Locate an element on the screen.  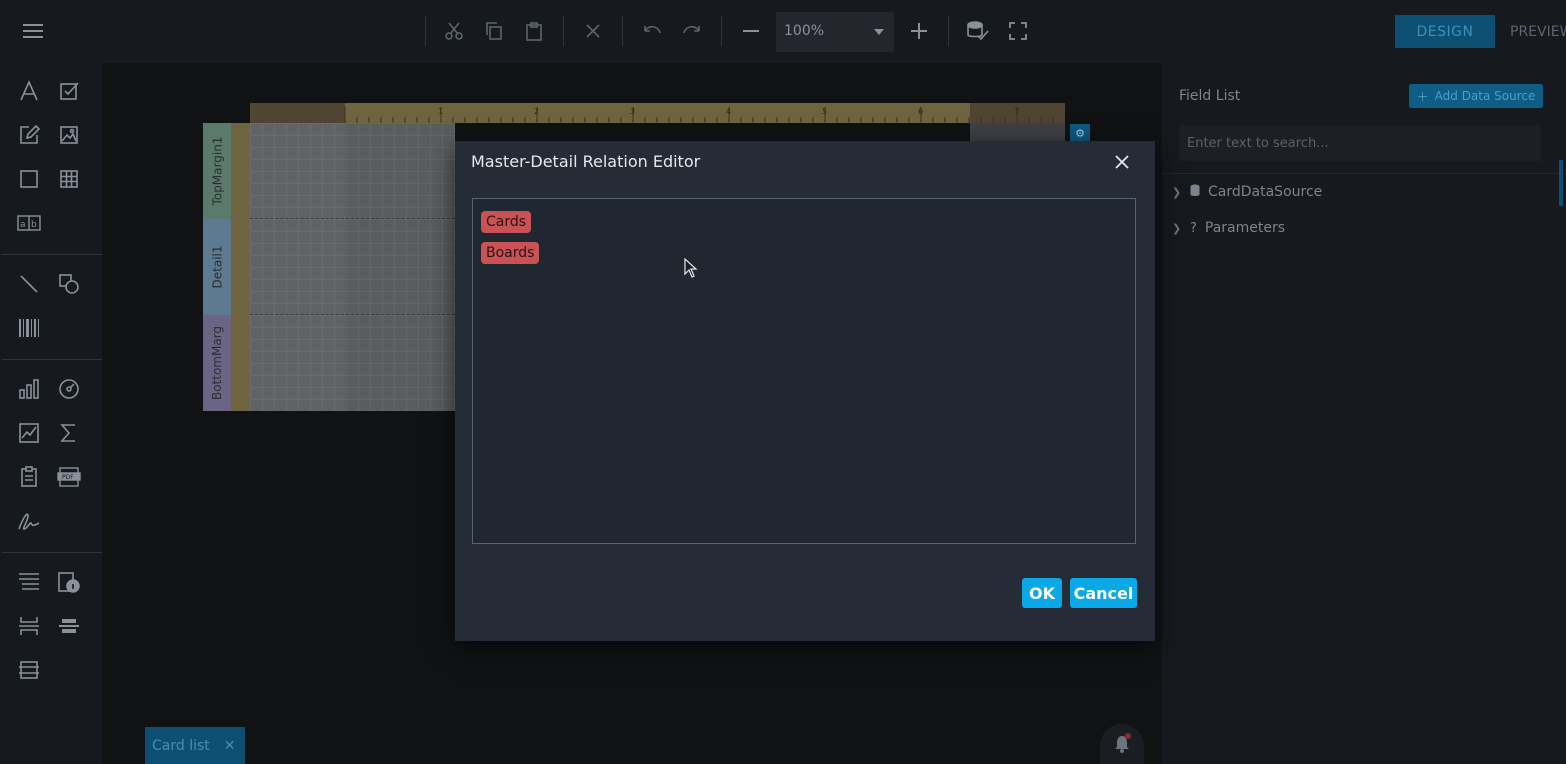
sparkline-tool-icon is located at coordinates (29, 433).